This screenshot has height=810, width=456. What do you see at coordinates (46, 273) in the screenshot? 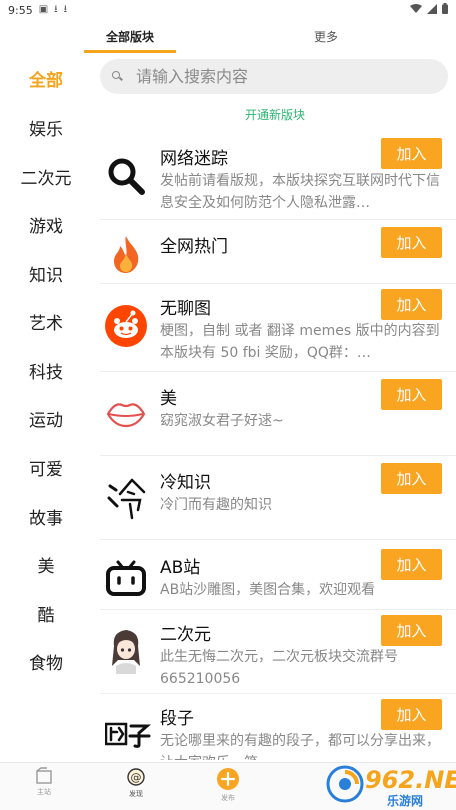
I see `category-knowledge: 知识` at bounding box center [46, 273].